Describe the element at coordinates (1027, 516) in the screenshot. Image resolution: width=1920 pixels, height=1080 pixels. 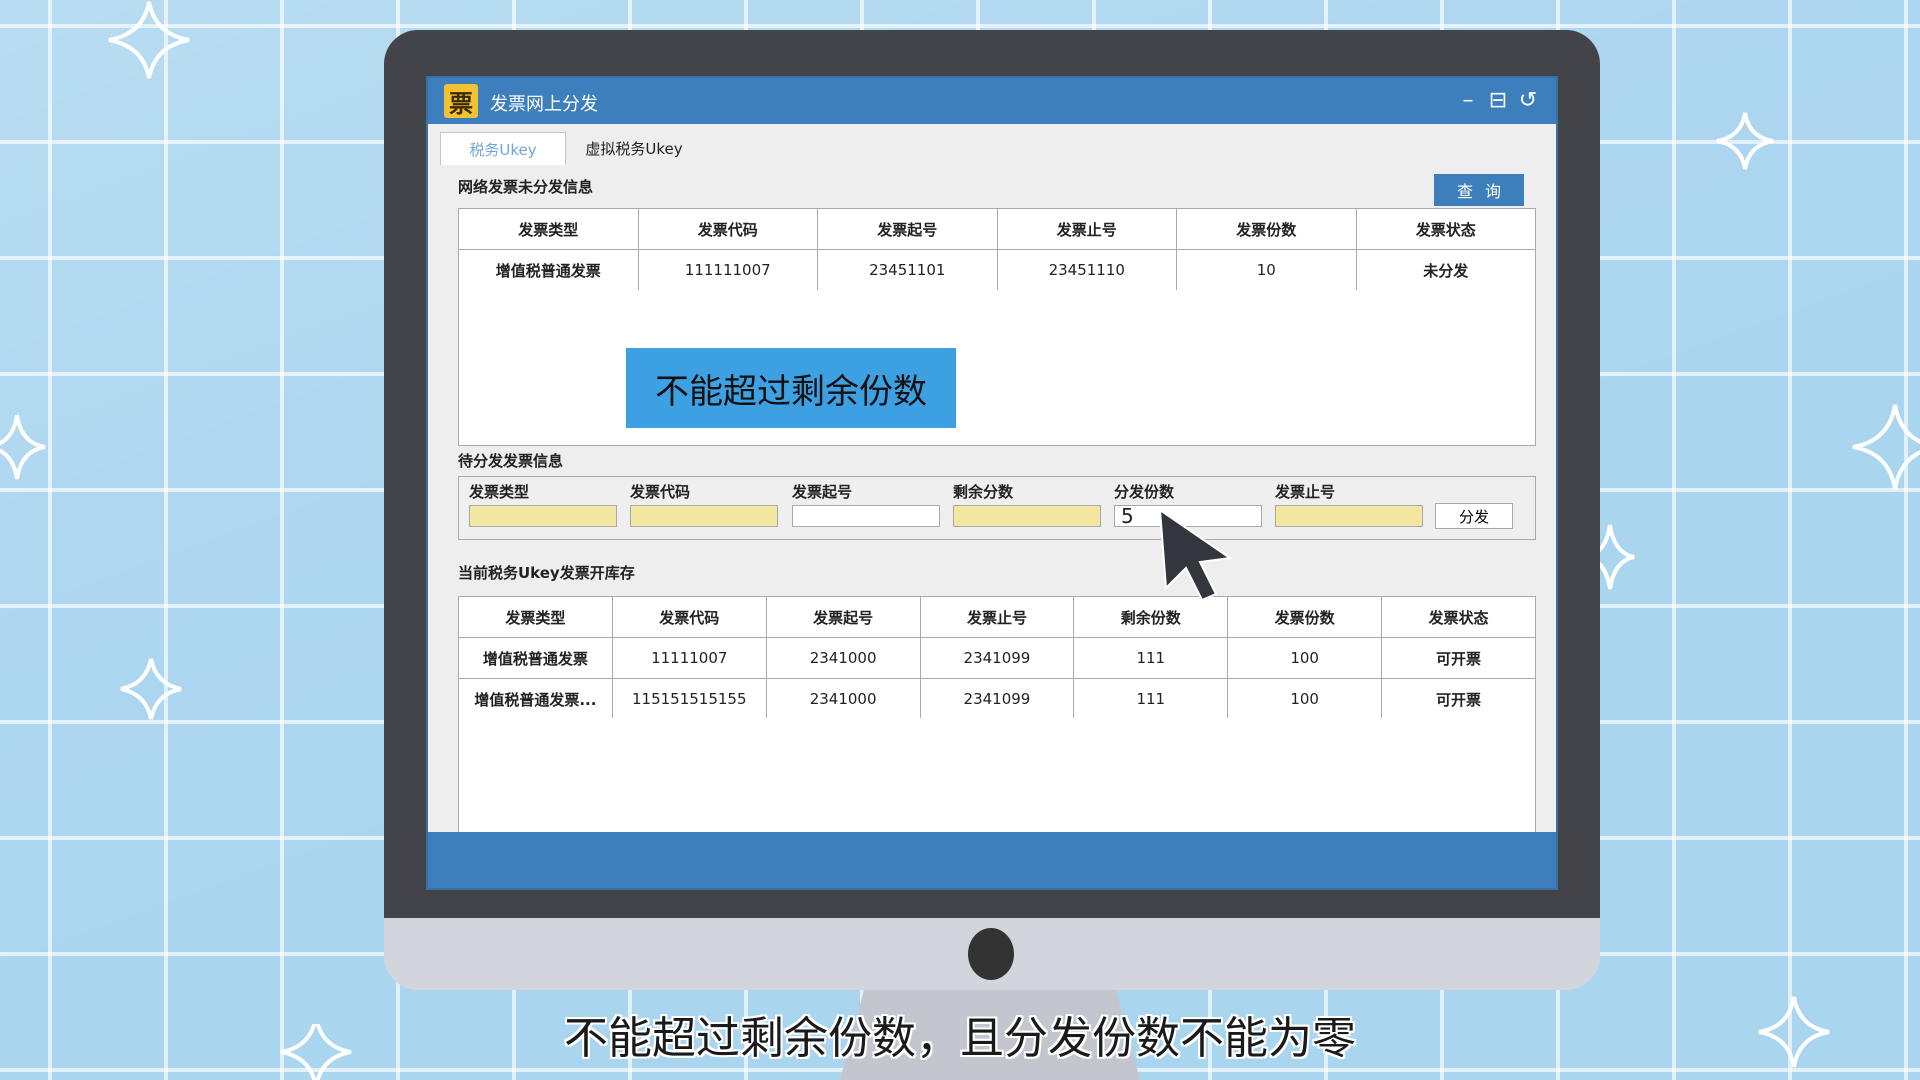
I see `remaining-count-field` at that location.